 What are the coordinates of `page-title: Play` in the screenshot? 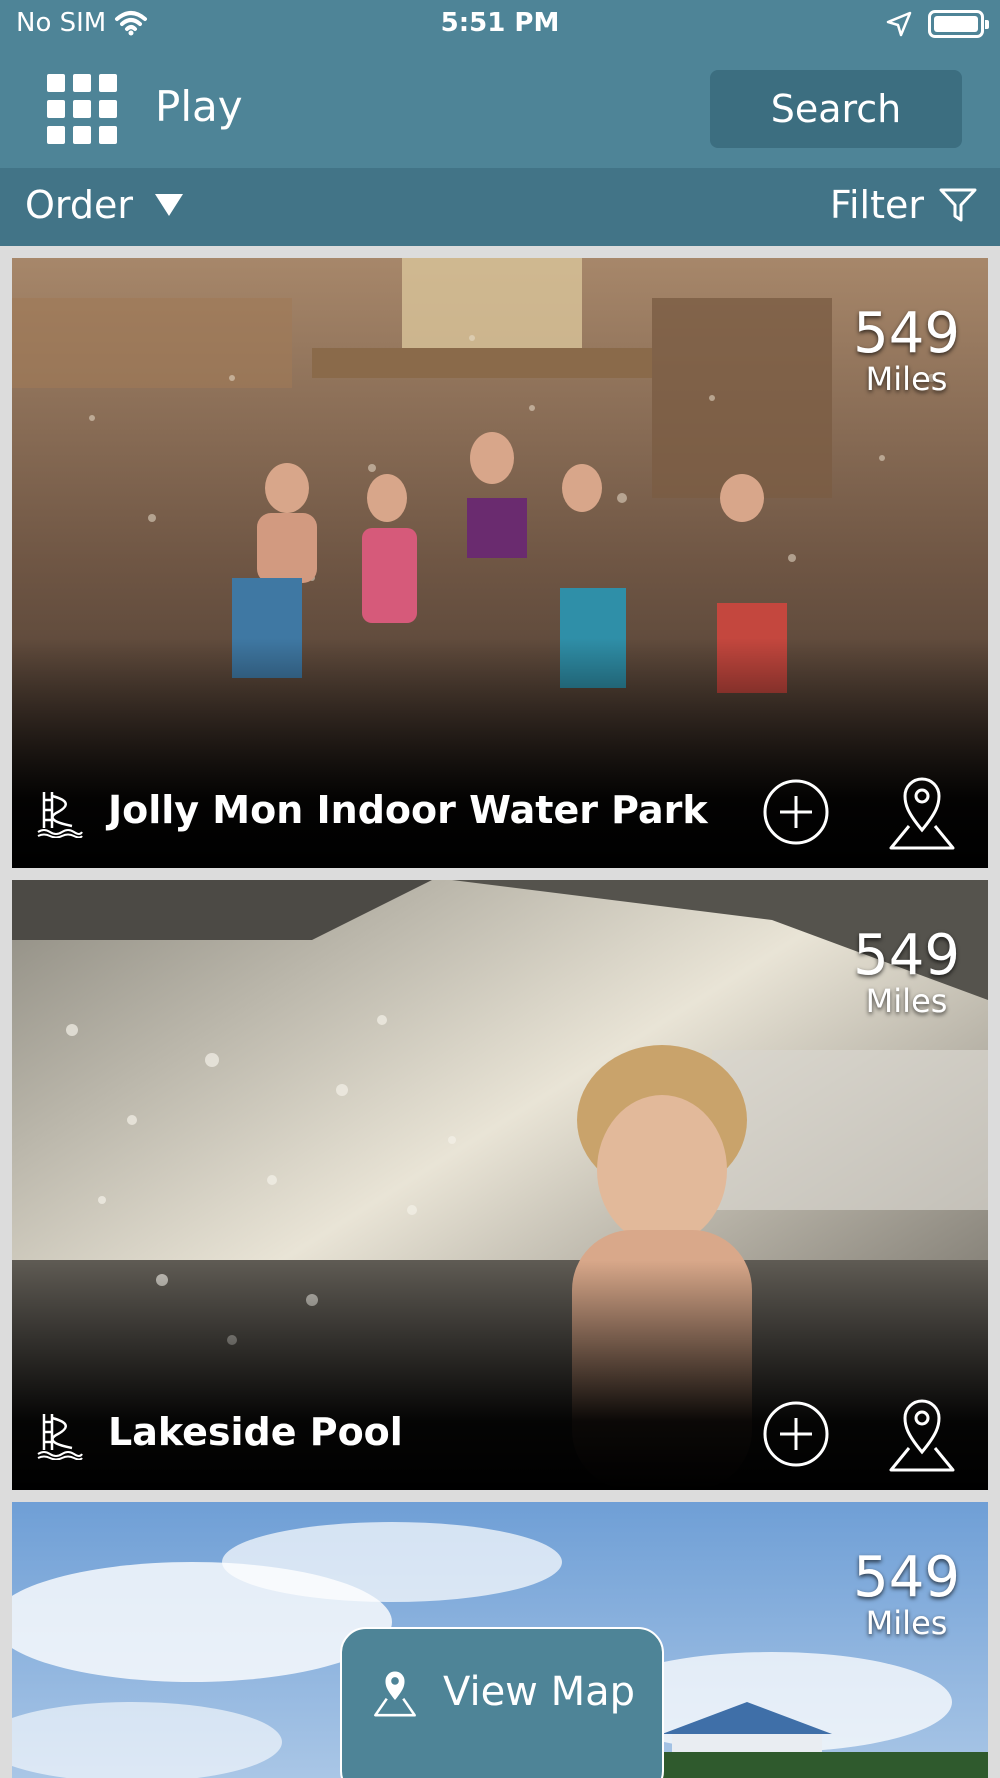 It's located at (199, 106).